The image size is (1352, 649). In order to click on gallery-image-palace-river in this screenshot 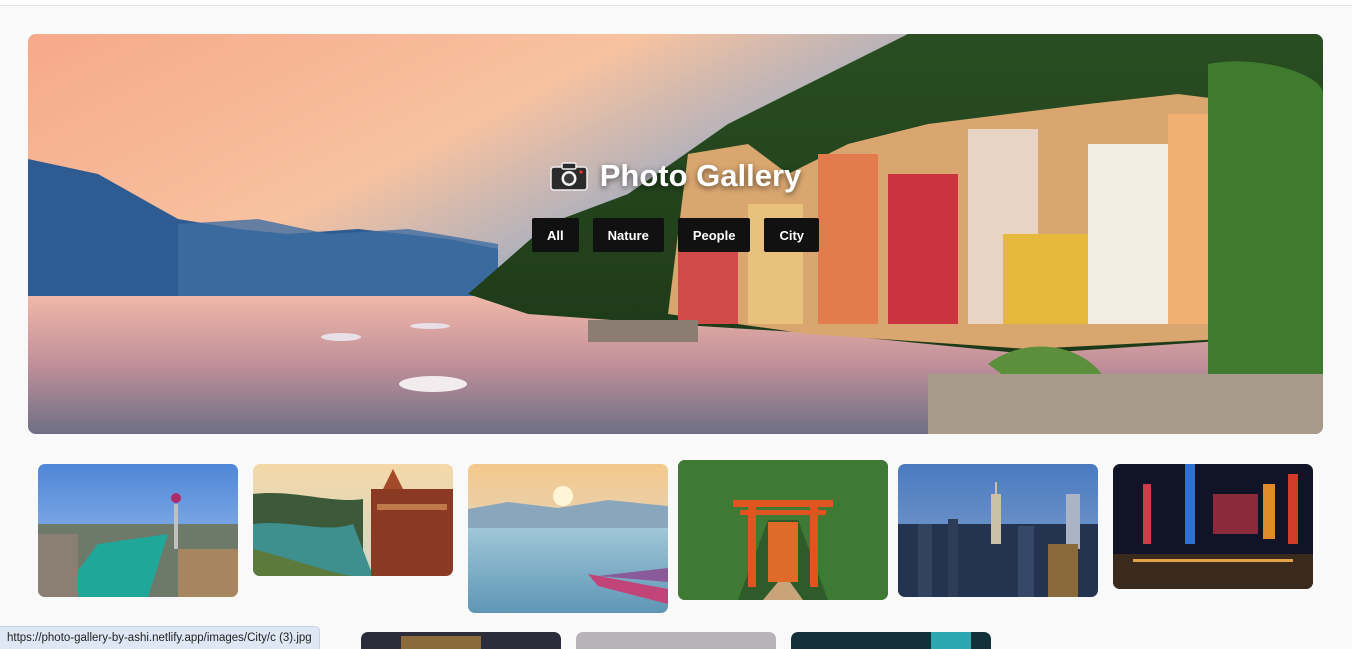, I will do `click(353, 520)`.